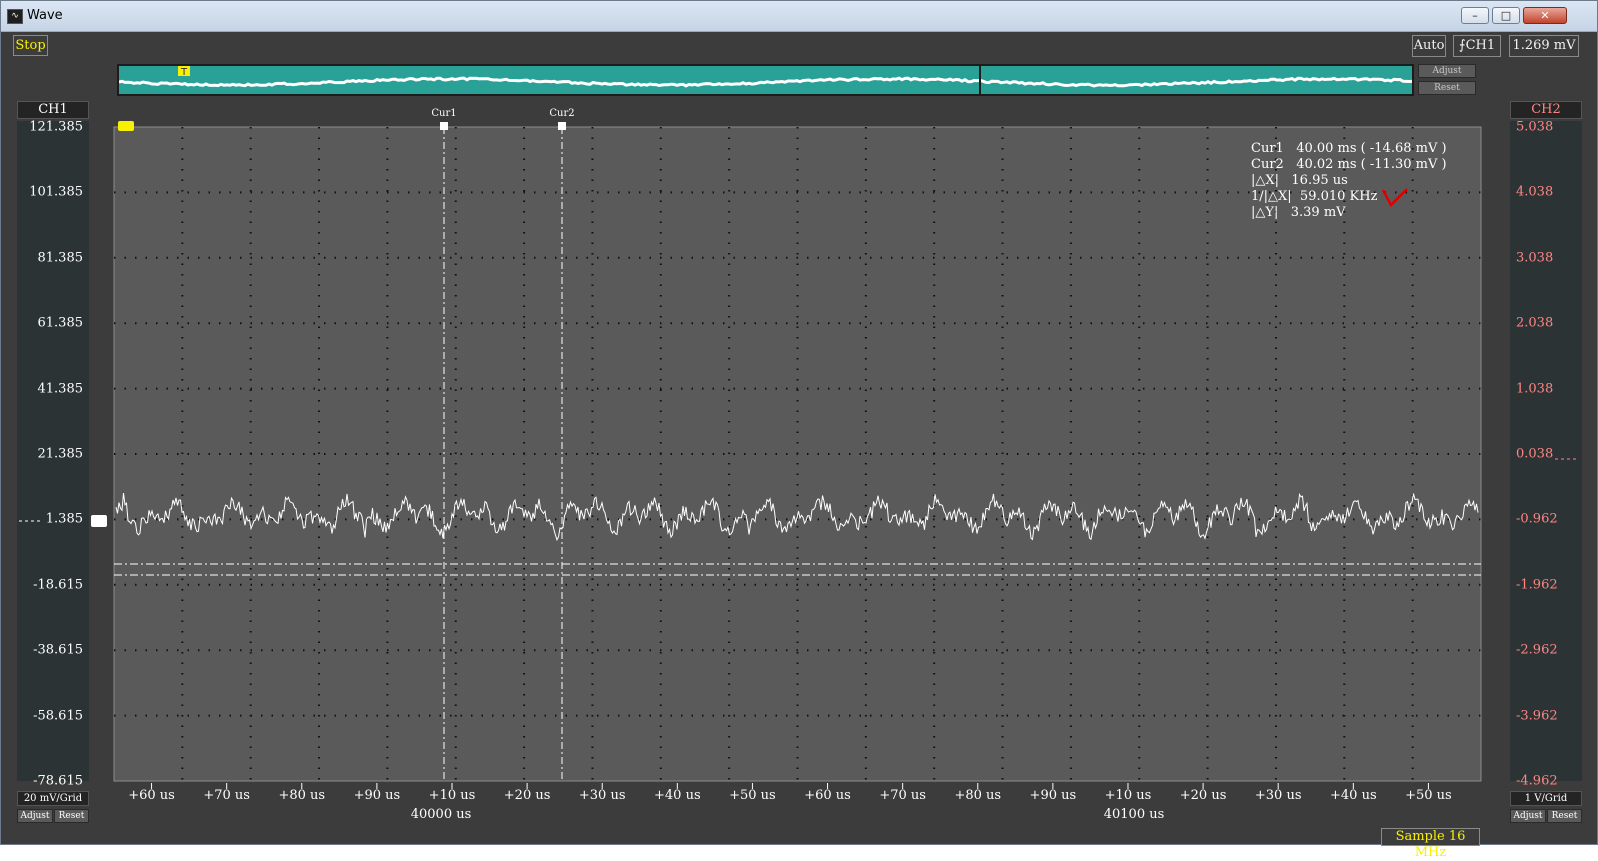  Describe the element at coordinates (1299, 180) in the screenshot. I see `delta-x-readout: |△X| 16.95 us` at that location.